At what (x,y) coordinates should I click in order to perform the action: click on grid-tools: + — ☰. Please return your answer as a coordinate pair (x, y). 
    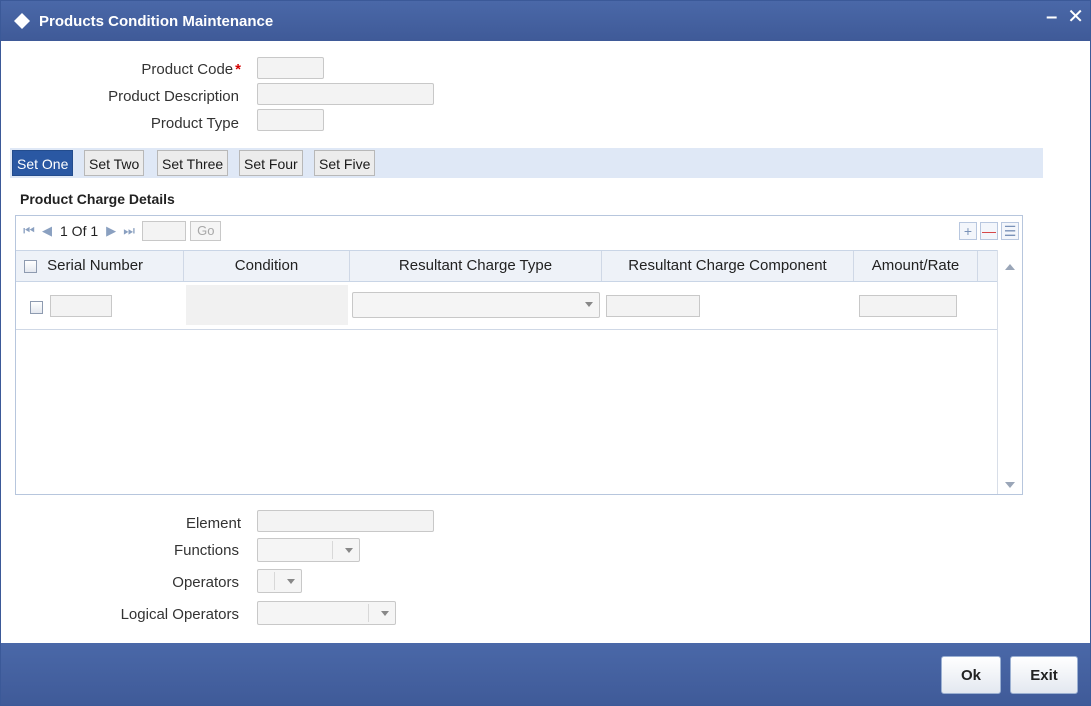
    Looking at the image, I should click on (989, 231).